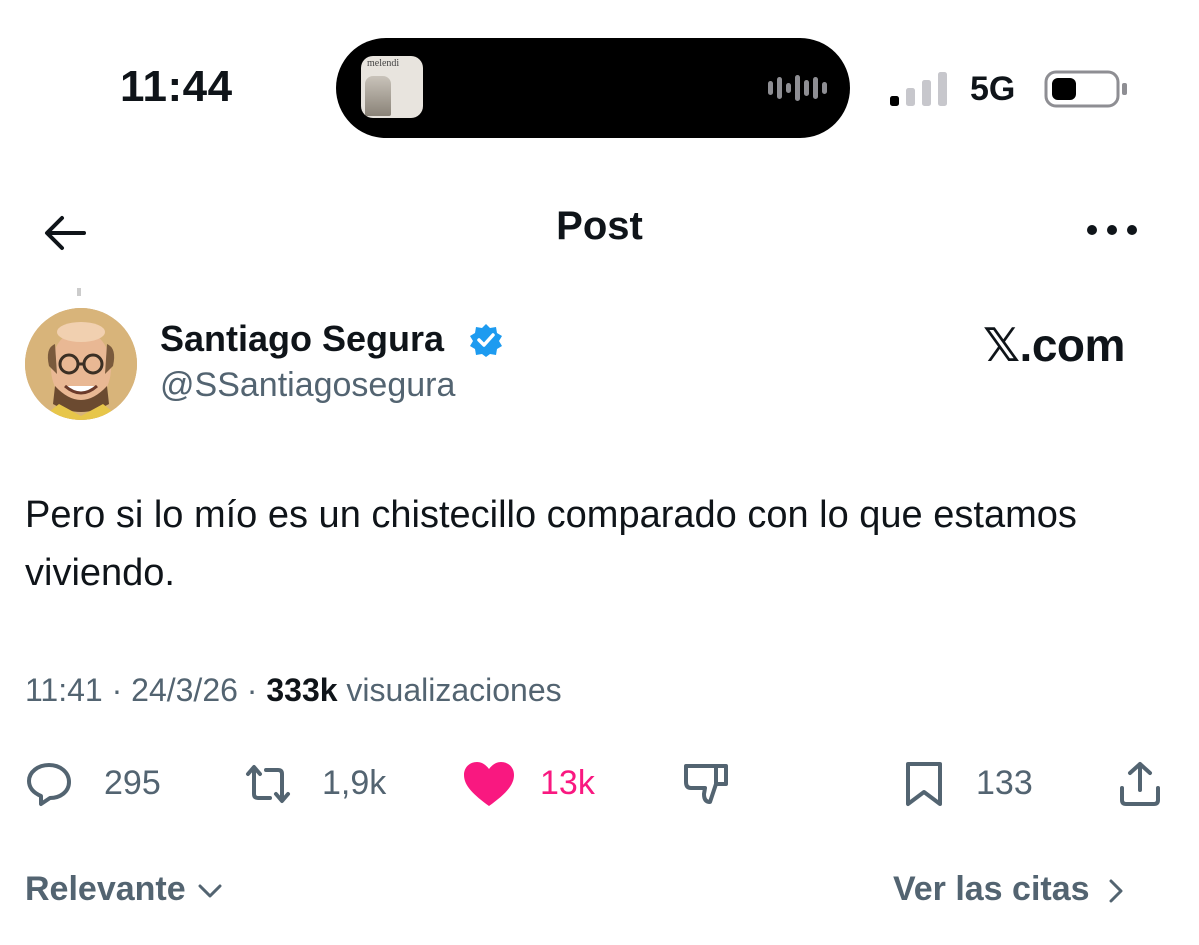  What do you see at coordinates (1140, 784) in the screenshot?
I see `share-icon` at bounding box center [1140, 784].